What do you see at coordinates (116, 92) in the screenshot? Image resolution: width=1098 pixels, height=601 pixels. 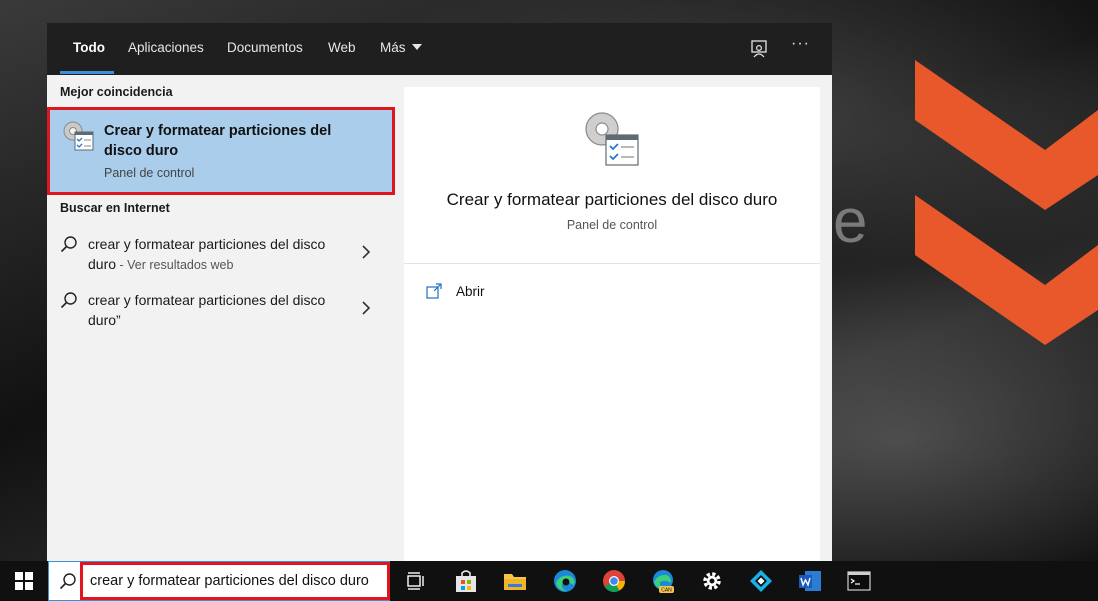 I see `best-match-heading: Mejor coincidencia` at bounding box center [116, 92].